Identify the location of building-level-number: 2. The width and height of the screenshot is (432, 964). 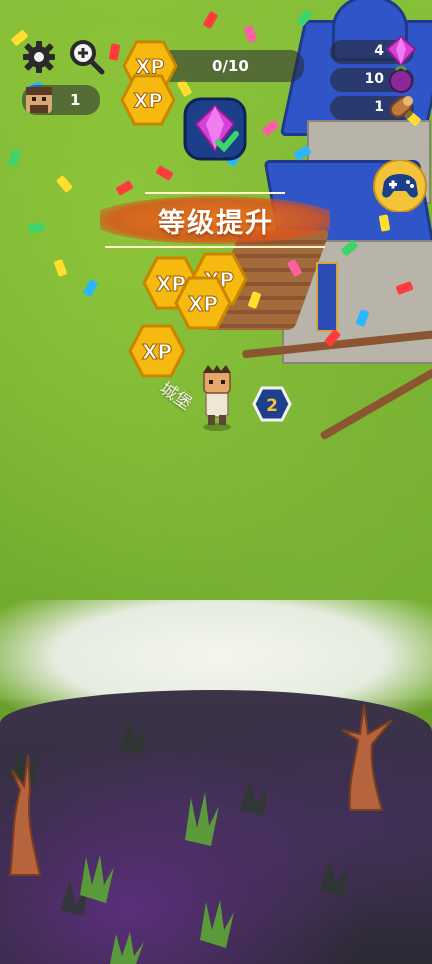
(272, 406).